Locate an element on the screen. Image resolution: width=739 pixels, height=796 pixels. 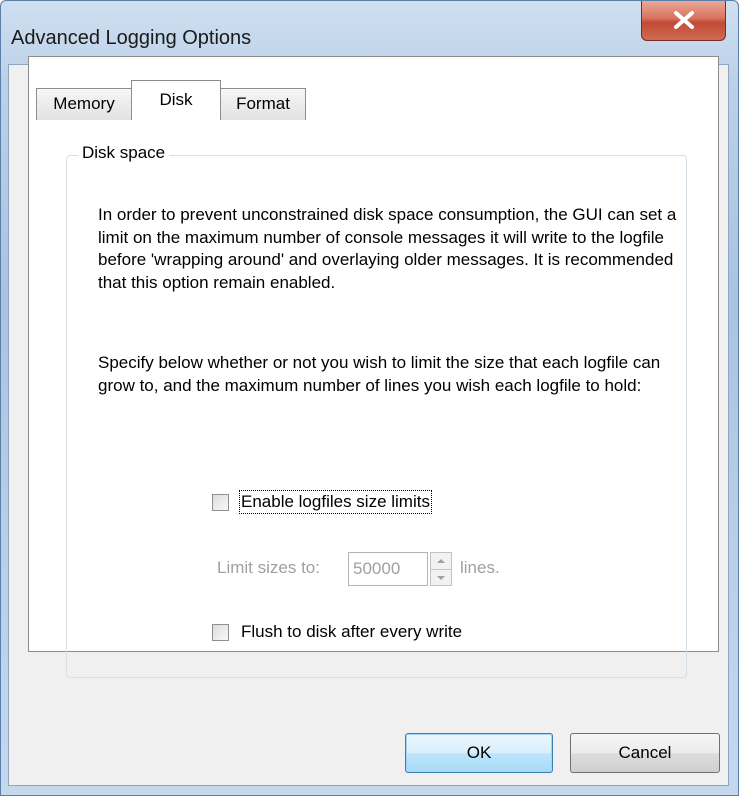
tab-format-label: Format is located at coordinates (263, 103).